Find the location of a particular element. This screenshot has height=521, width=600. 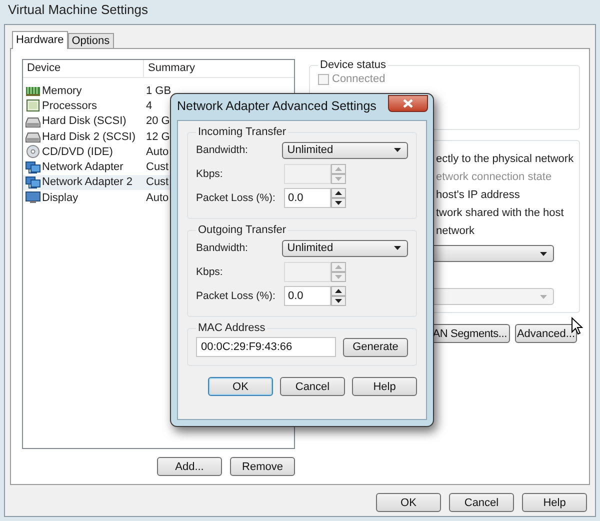

window-title: Virtual Machine Settings is located at coordinates (78, 10).